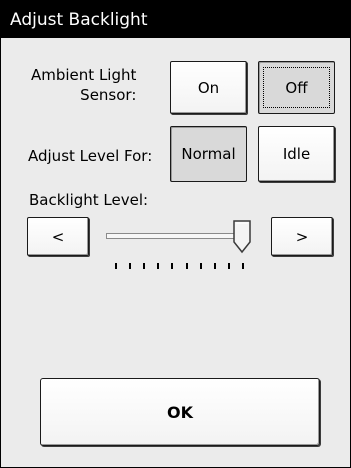  Describe the element at coordinates (242, 237) in the screenshot. I see `backlight-slider-thumb` at that location.